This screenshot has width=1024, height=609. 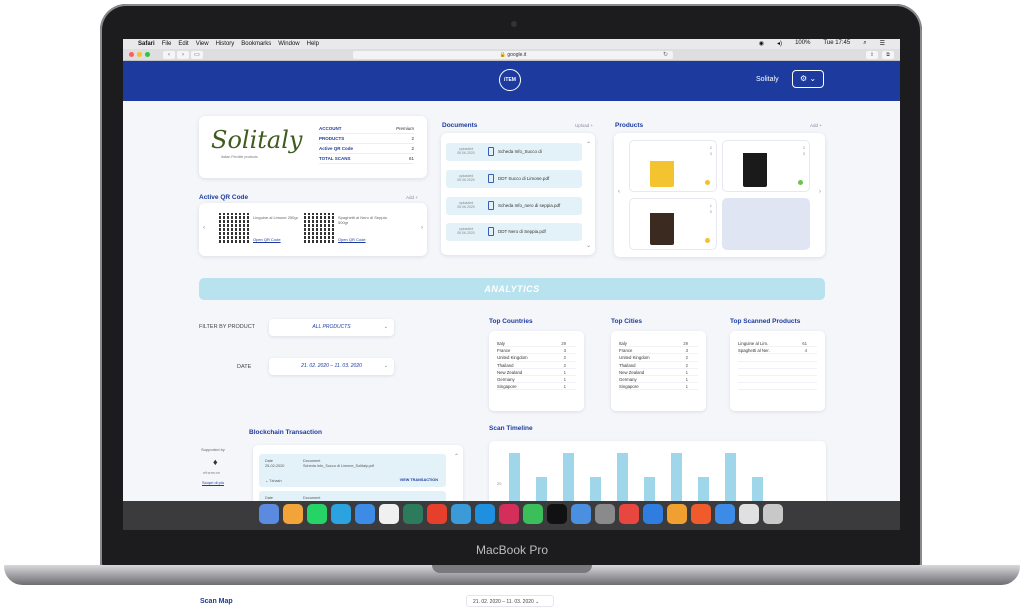 I want to click on calendar-icon, so click(x=389, y=514).